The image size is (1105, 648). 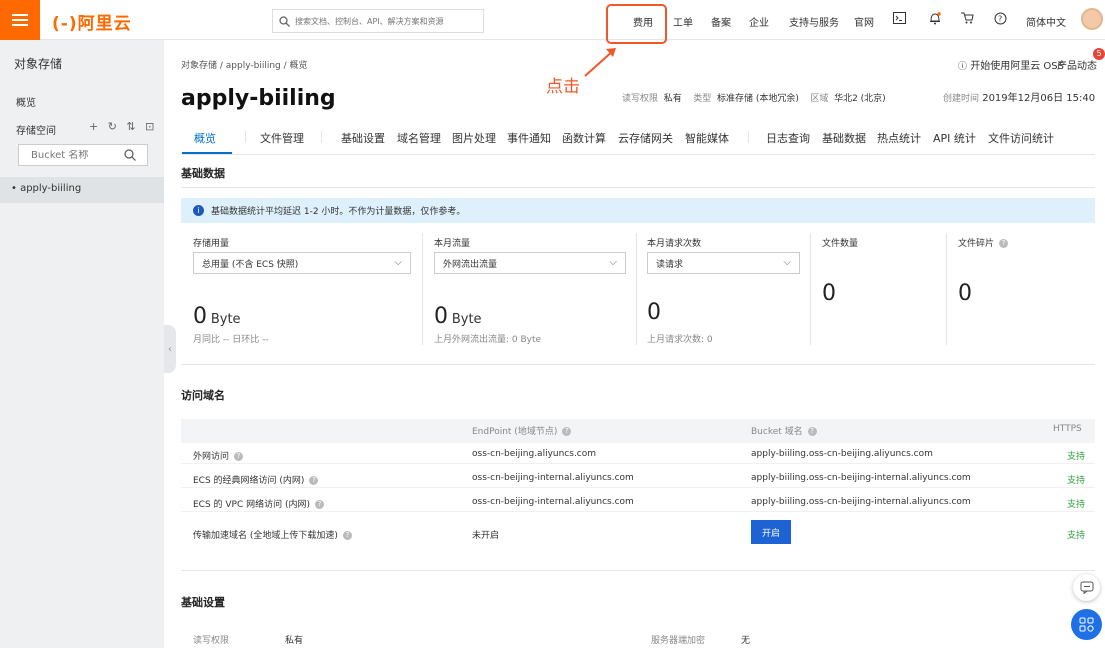 What do you see at coordinates (36, 131) in the screenshot?
I see `storage-space-label: 存储空间` at bounding box center [36, 131].